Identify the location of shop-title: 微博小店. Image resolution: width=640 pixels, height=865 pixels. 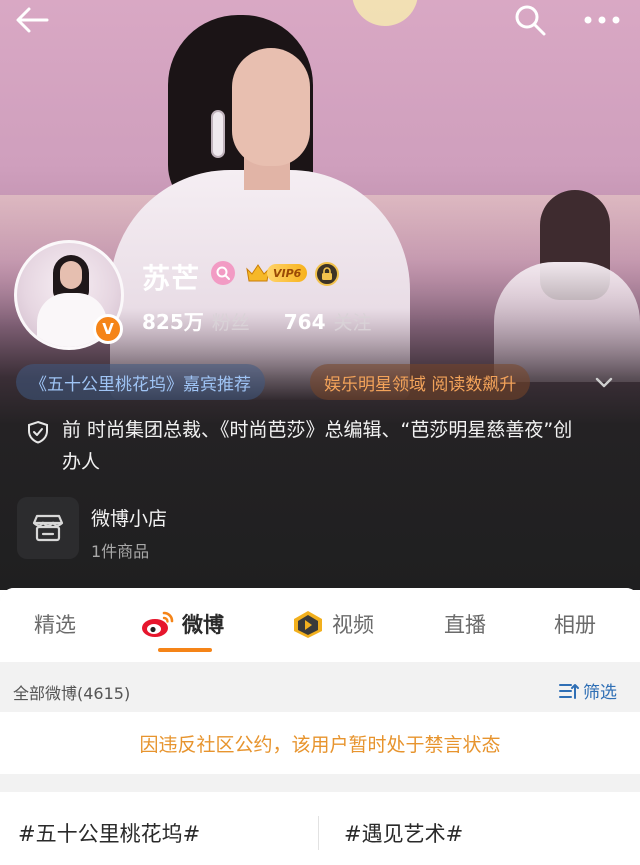
(129, 517).